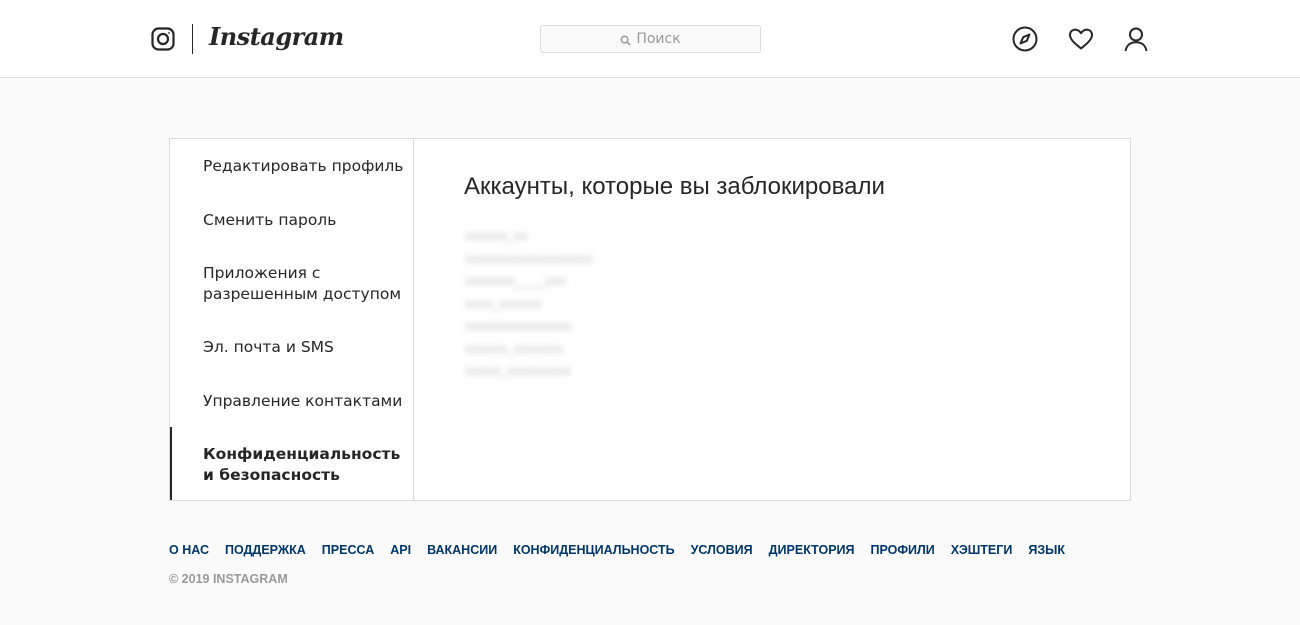 The height and width of the screenshot is (625, 1300). I want to click on instagram-wordmark: Instagram, so click(276, 36).